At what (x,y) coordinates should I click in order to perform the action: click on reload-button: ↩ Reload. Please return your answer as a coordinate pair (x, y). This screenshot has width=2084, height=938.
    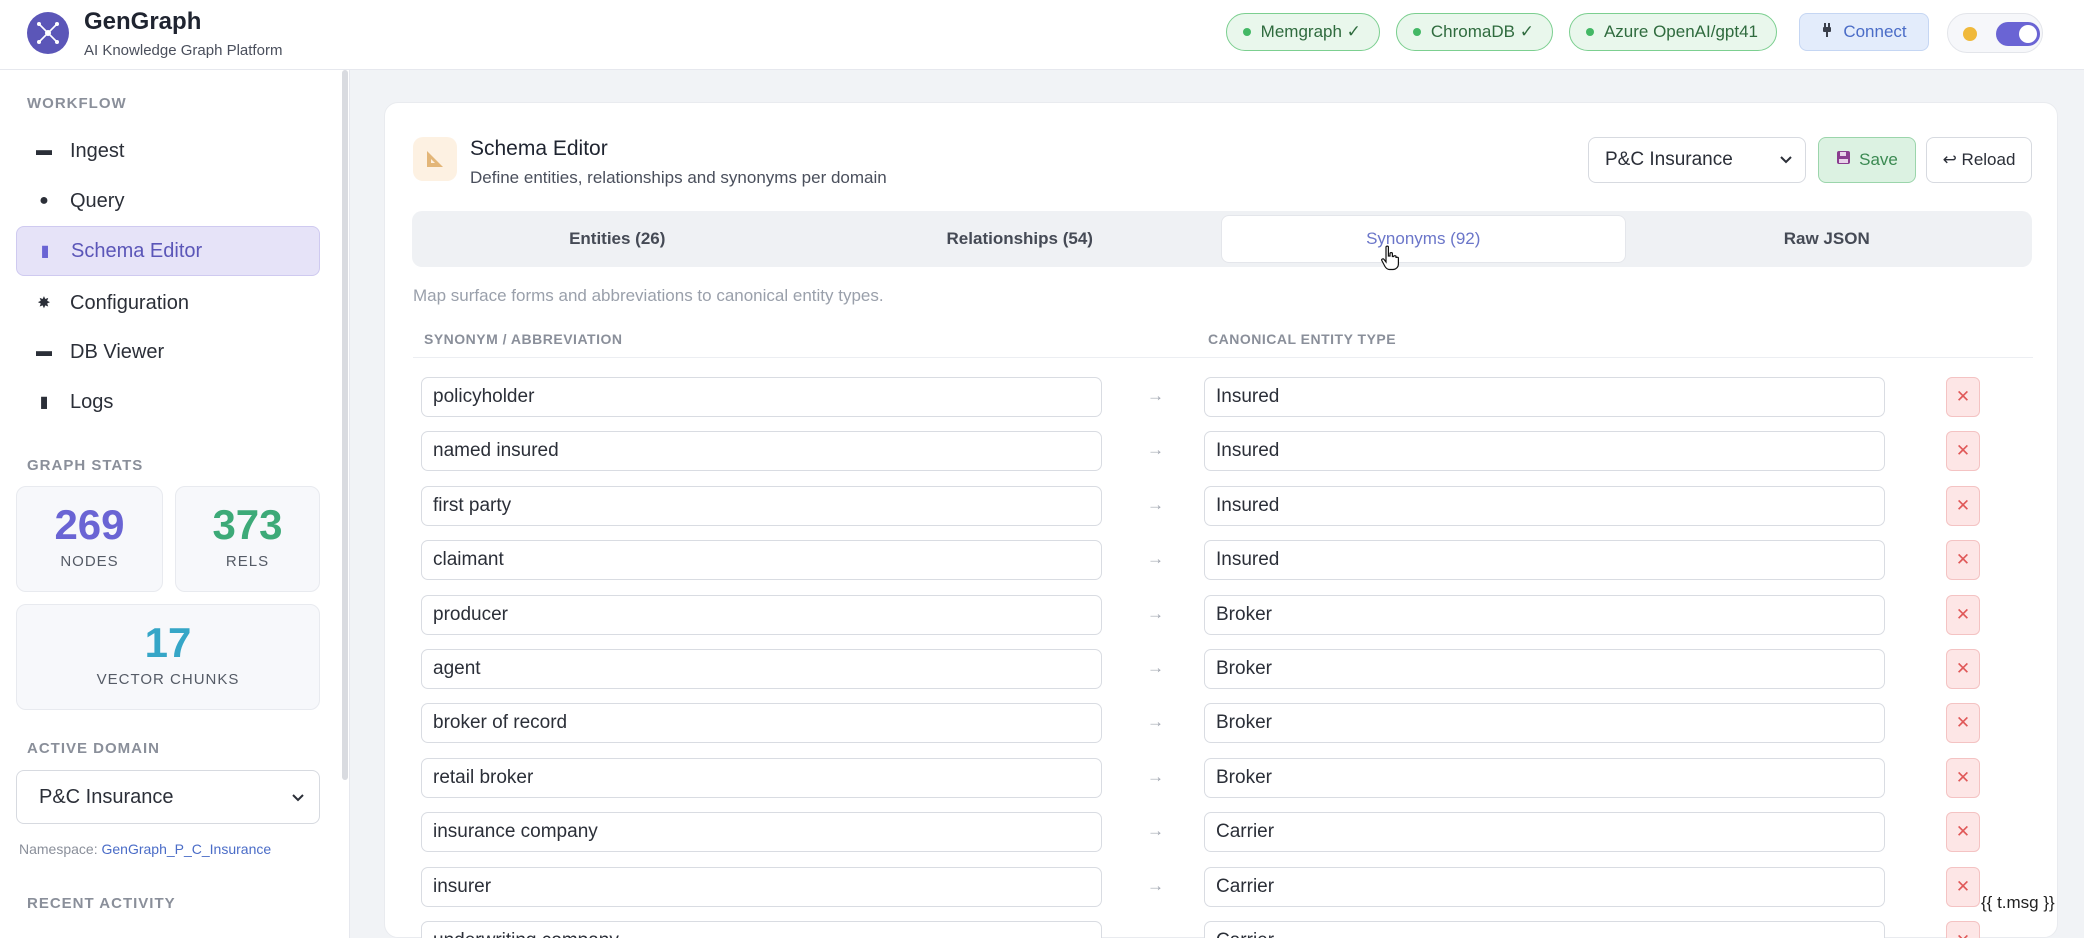
    Looking at the image, I should click on (1979, 160).